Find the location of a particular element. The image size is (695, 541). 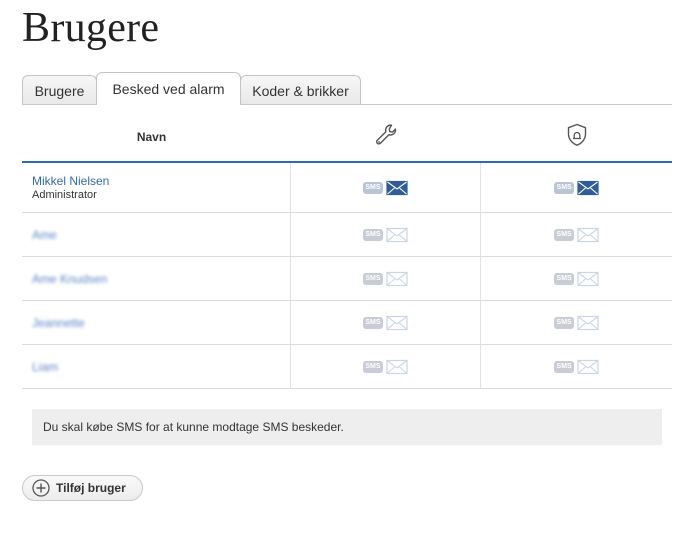

user-cell: Mikkel Nielsen Administrator is located at coordinates (156, 187).